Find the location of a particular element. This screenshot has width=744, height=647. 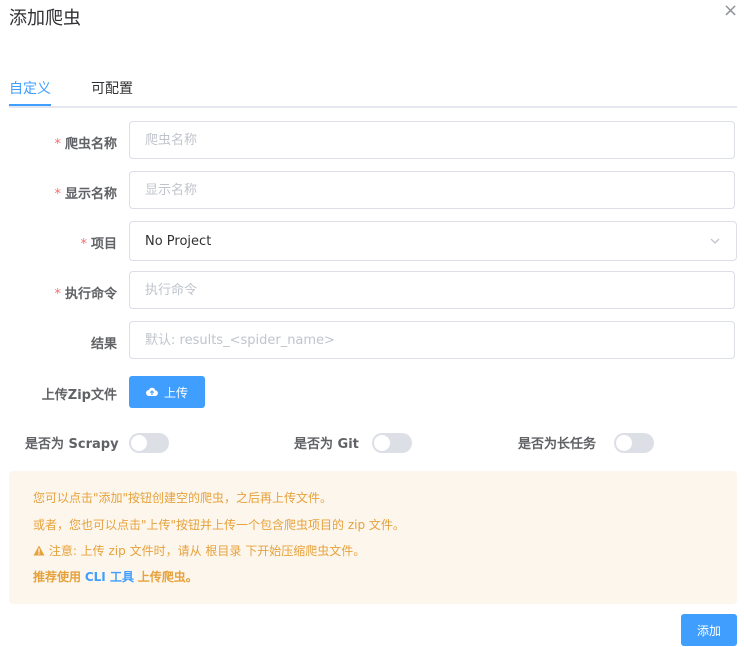

spider-name-input is located at coordinates (432, 140).